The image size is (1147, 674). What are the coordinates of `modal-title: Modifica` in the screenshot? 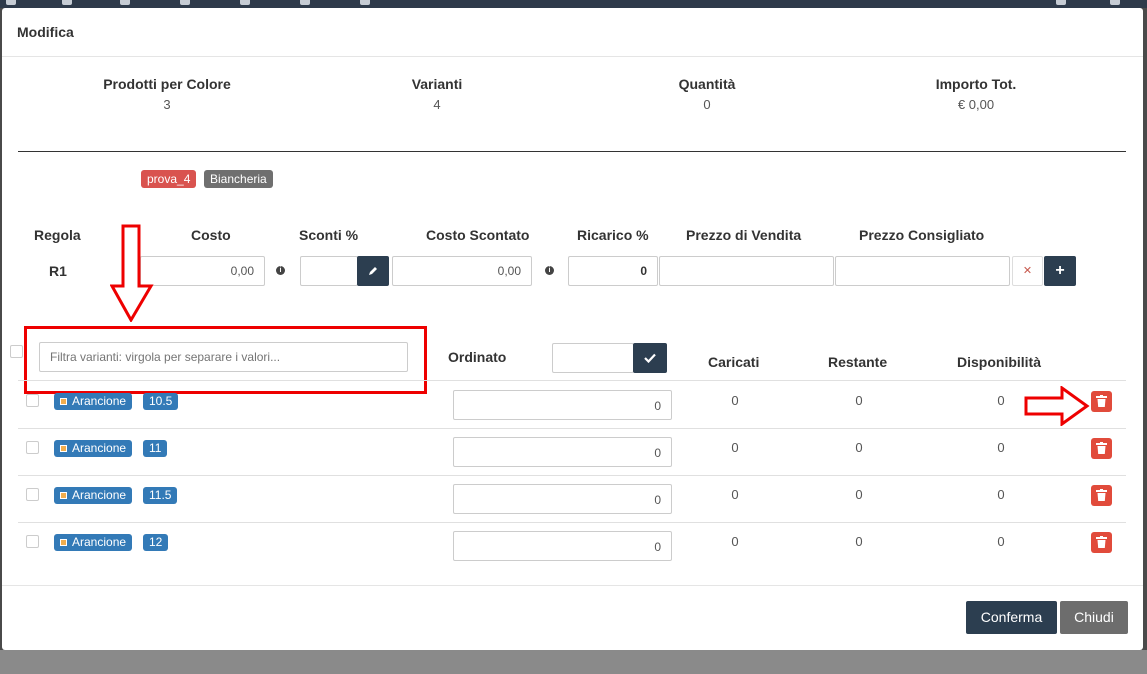 It's located at (45, 32).